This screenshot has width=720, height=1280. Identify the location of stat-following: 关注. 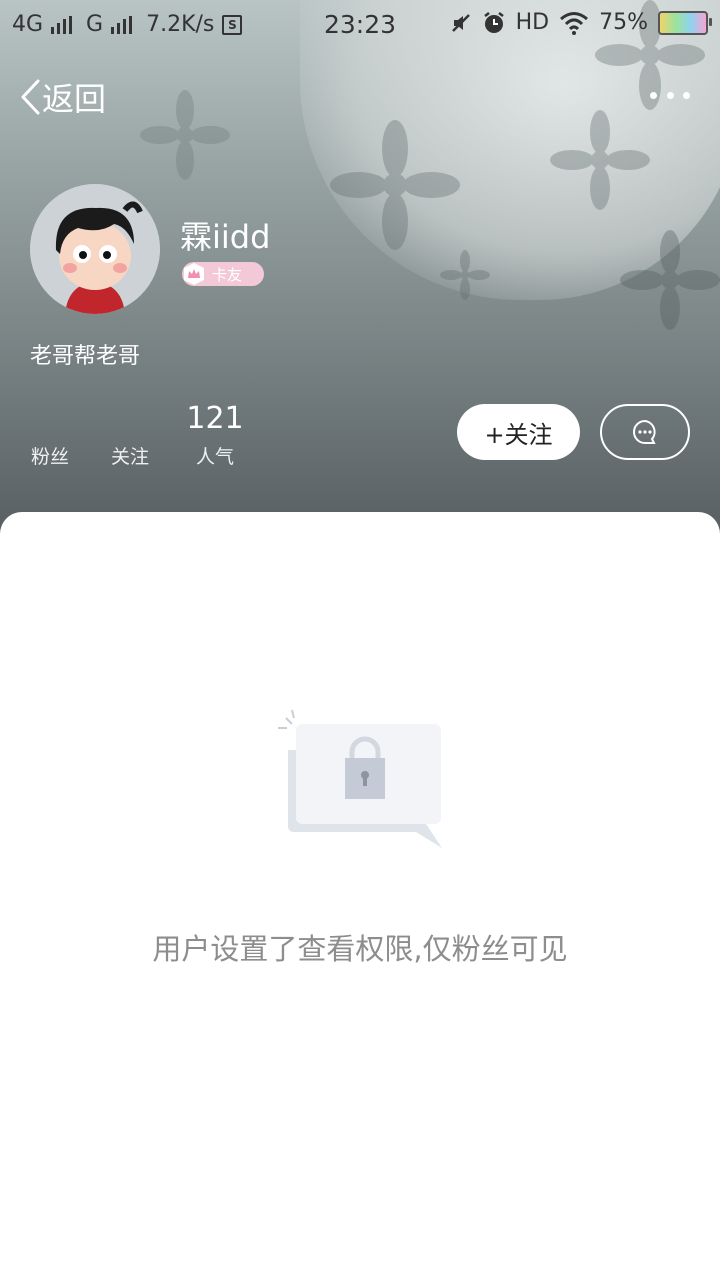
(130, 434).